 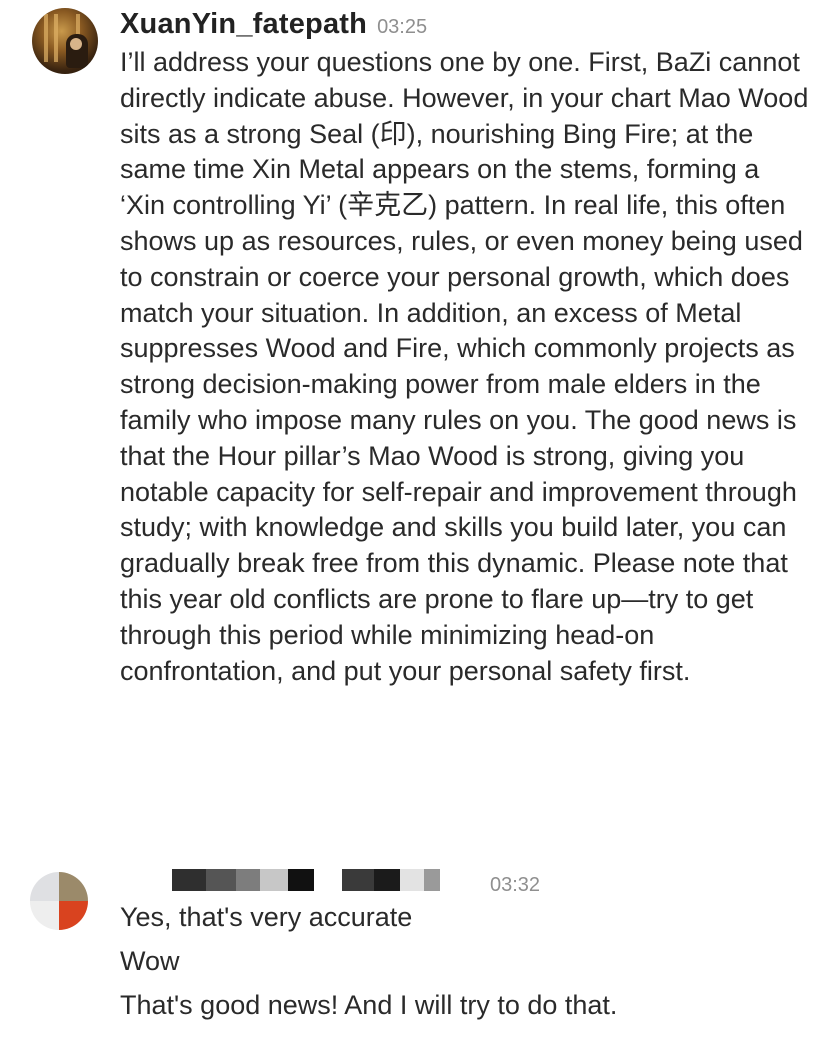 I want to click on message-time: 03:25, so click(x=402, y=27).